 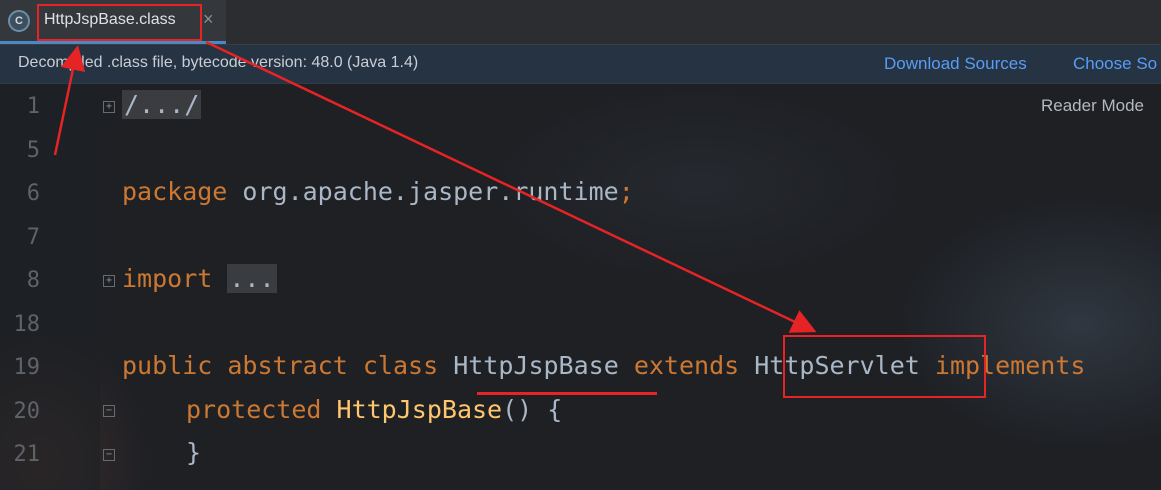 What do you see at coordinates (69, 100) in the screenshot?
I see `annotation-arrow-to-tab` at bounding box center [69, 100].